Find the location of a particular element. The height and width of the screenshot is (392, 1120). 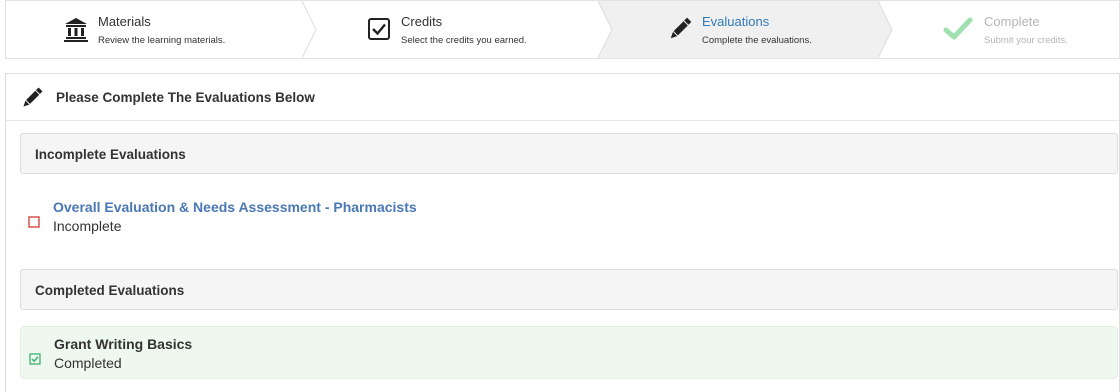

incomplete-checkbox-icon is located at coordinates (34, 221).